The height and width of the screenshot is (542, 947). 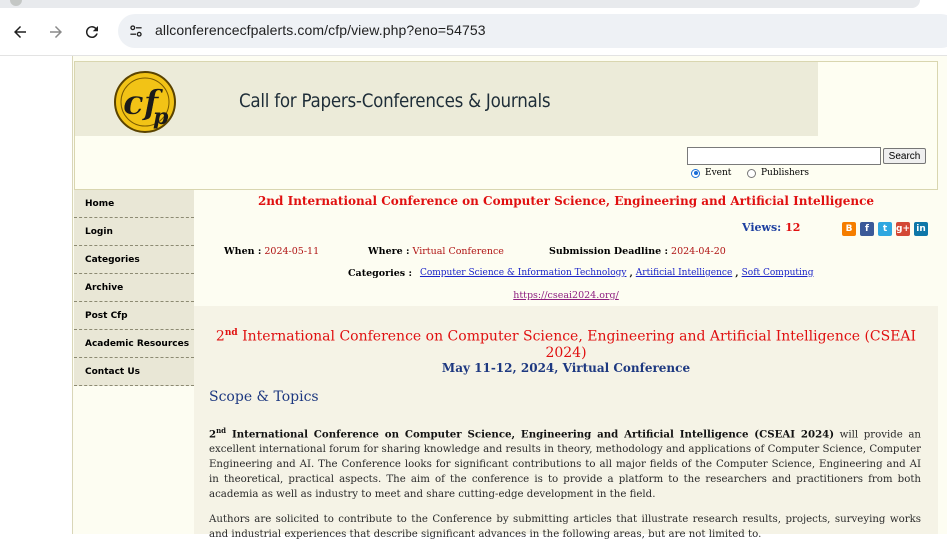 I want to click on reload-icon, so click(x=91, y=32).